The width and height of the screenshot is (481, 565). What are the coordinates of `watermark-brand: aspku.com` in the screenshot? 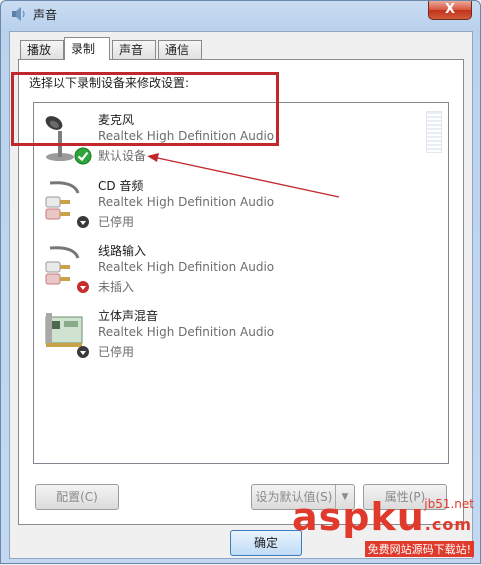 It's located at (382, 517).